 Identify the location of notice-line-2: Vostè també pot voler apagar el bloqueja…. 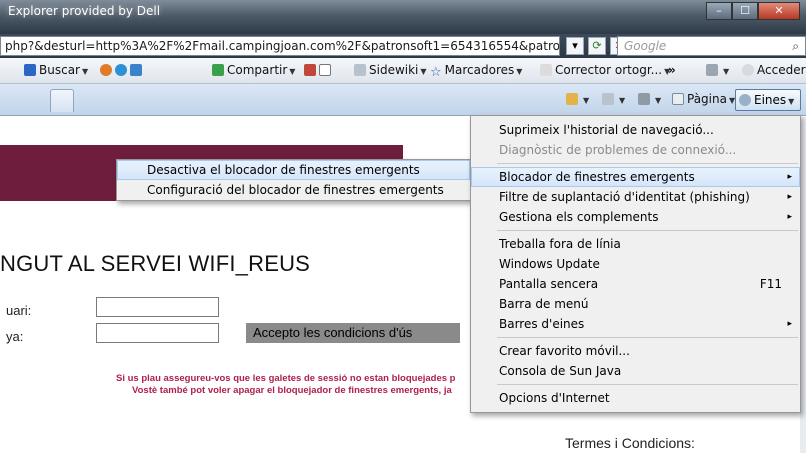
(292, 390).